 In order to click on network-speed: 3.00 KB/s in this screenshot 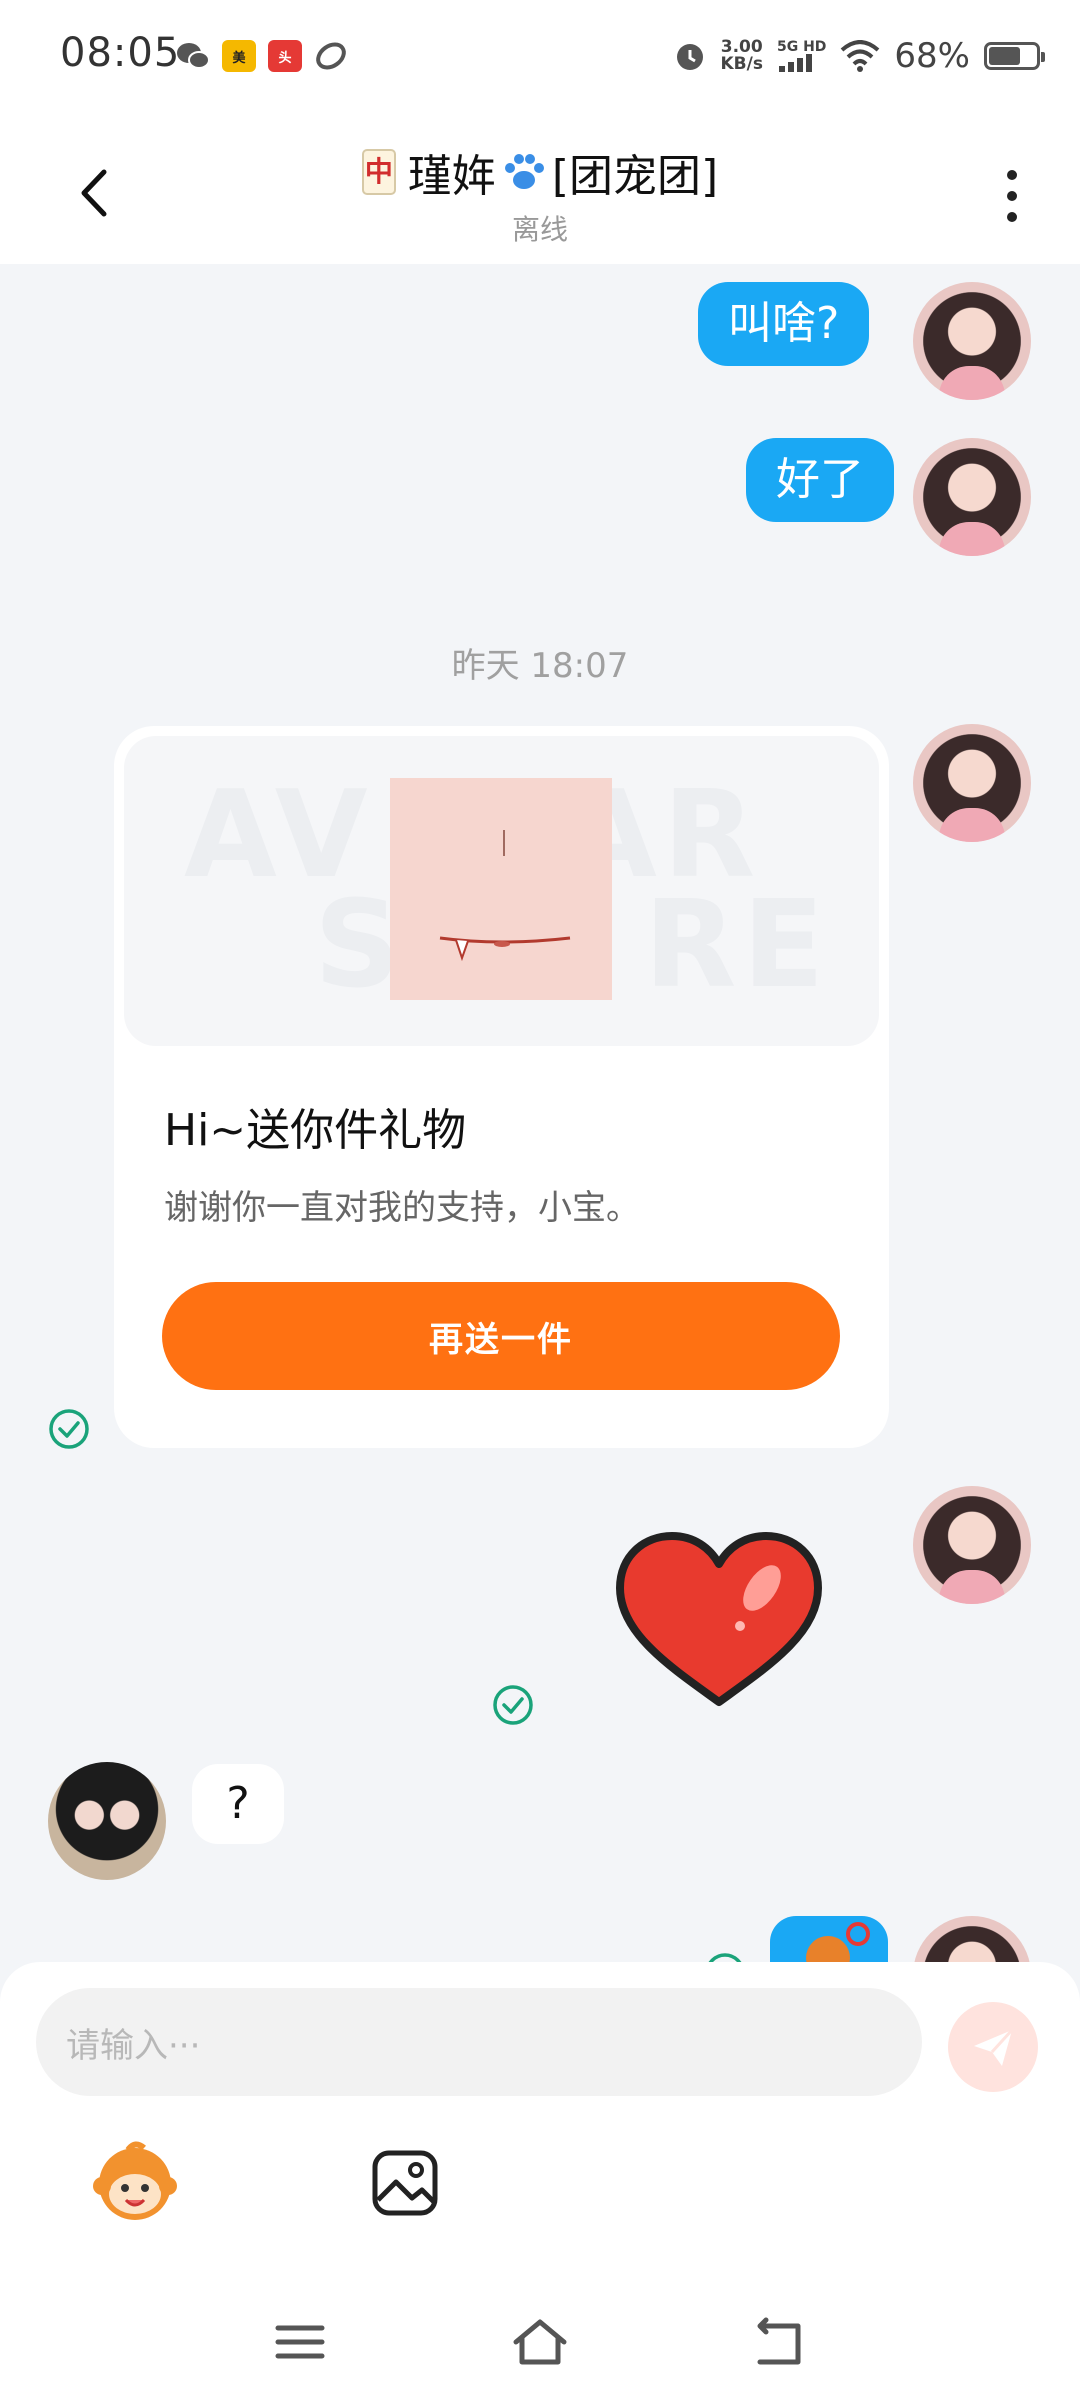, I will do `click(741, 55)`.